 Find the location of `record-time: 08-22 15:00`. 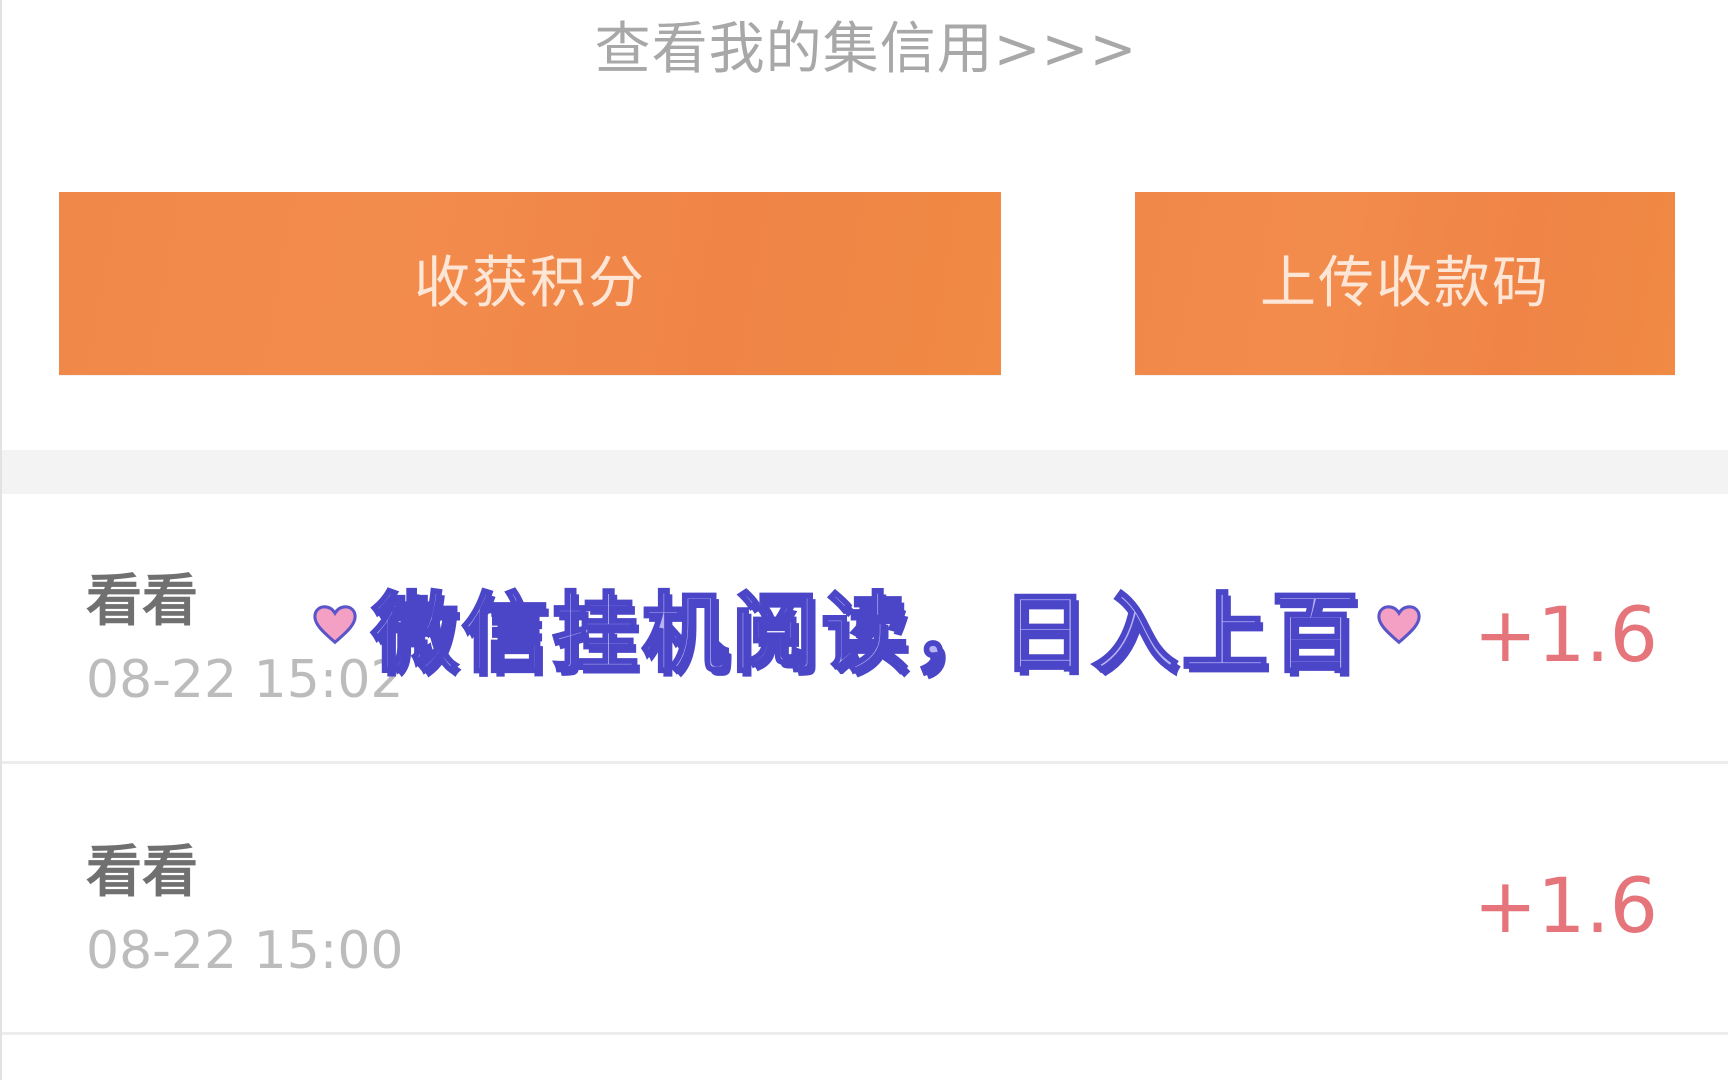

record-time: 08-22 15:00 is located at coordinates (245, 951).